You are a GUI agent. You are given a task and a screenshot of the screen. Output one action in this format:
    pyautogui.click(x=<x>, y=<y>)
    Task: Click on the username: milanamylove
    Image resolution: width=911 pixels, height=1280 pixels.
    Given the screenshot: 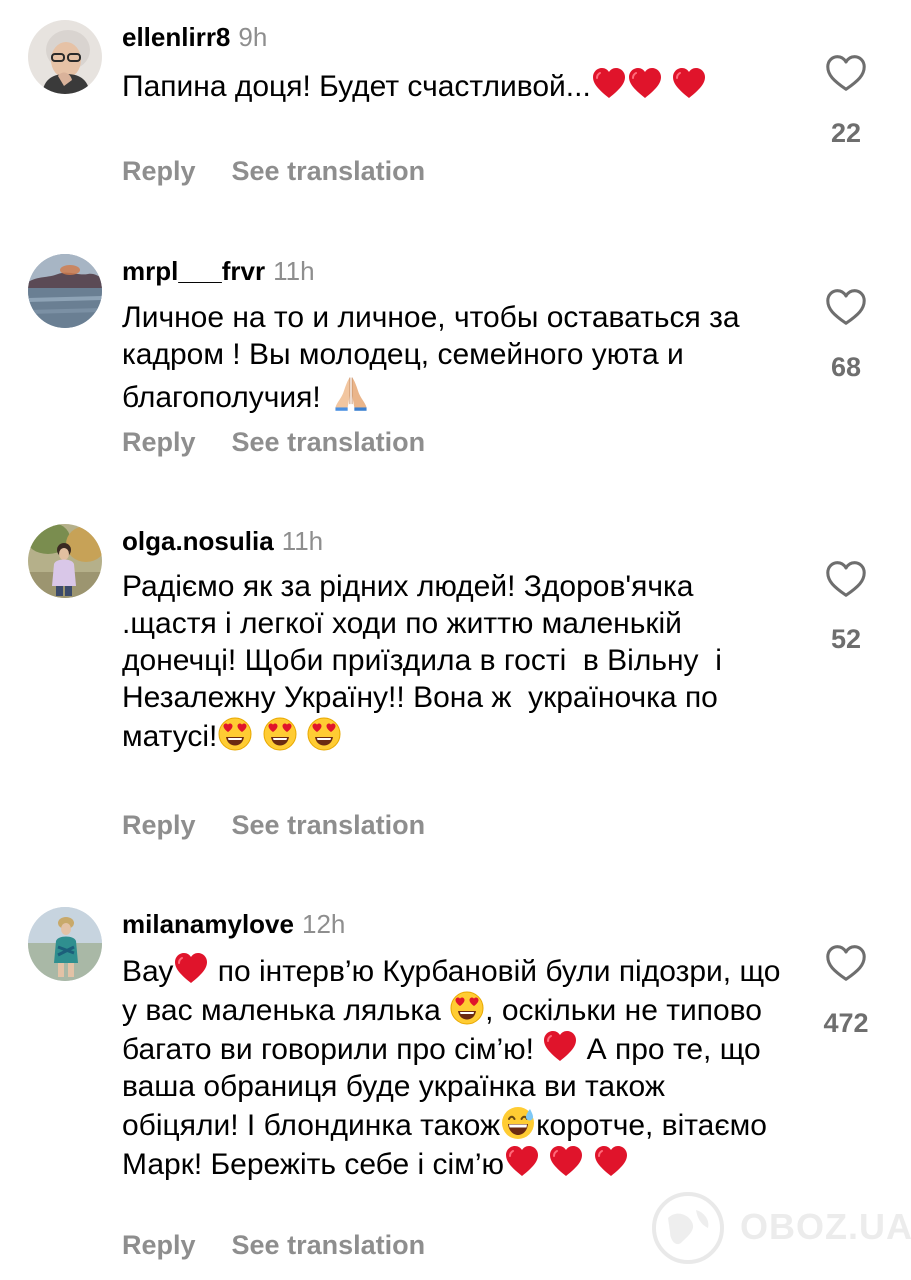 What is the action you would take?
    pyautogui.click(x=208, y=924)
    